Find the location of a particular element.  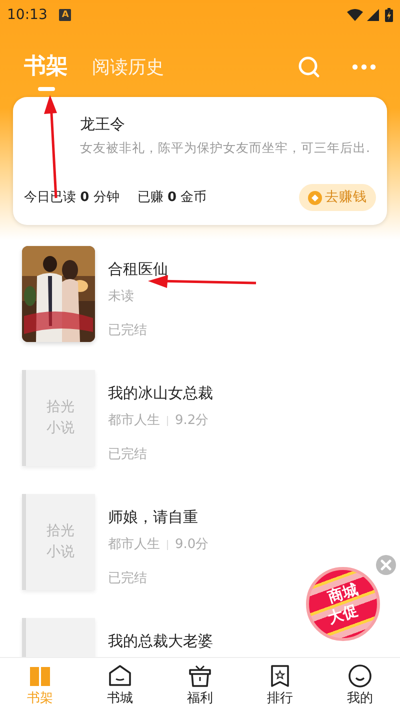

nav-tab: 福利 is located at coordinates (200, 699).